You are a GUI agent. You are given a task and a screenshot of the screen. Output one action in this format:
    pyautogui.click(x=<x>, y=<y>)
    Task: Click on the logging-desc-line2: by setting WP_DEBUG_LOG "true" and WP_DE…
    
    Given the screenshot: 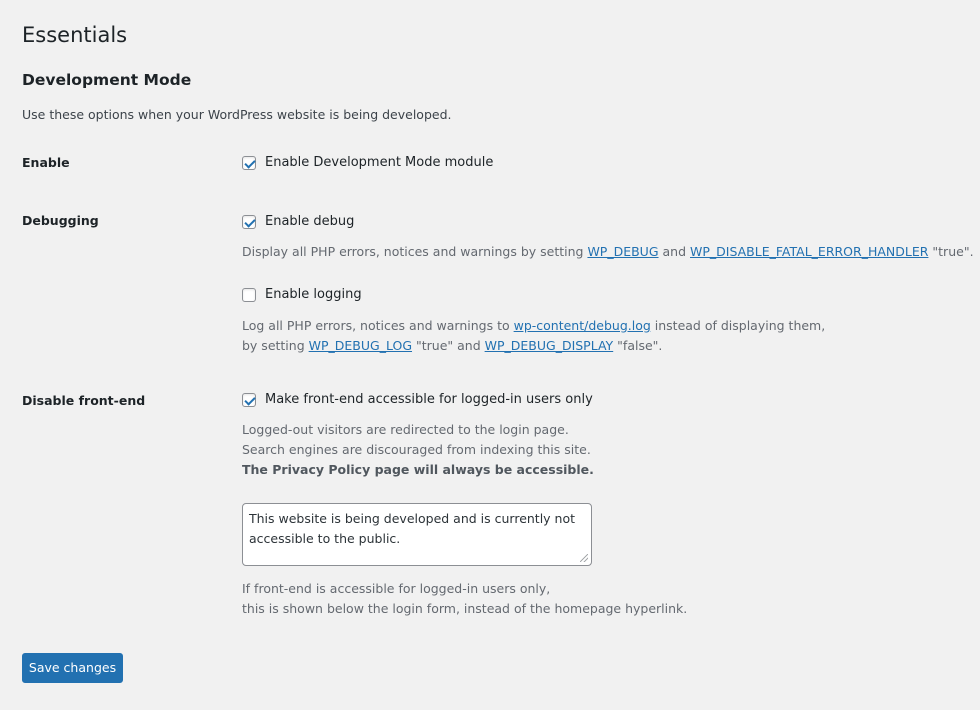 What is the action you would take?
    pyautogui.click(x=533, y=346)
    